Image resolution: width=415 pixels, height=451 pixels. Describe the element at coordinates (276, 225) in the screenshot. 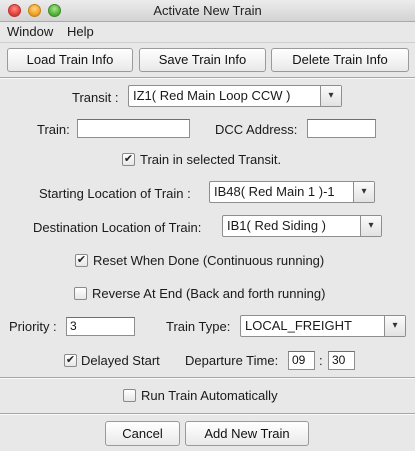

I see `destination-location-value: IB1( Red Siding )` at that location.